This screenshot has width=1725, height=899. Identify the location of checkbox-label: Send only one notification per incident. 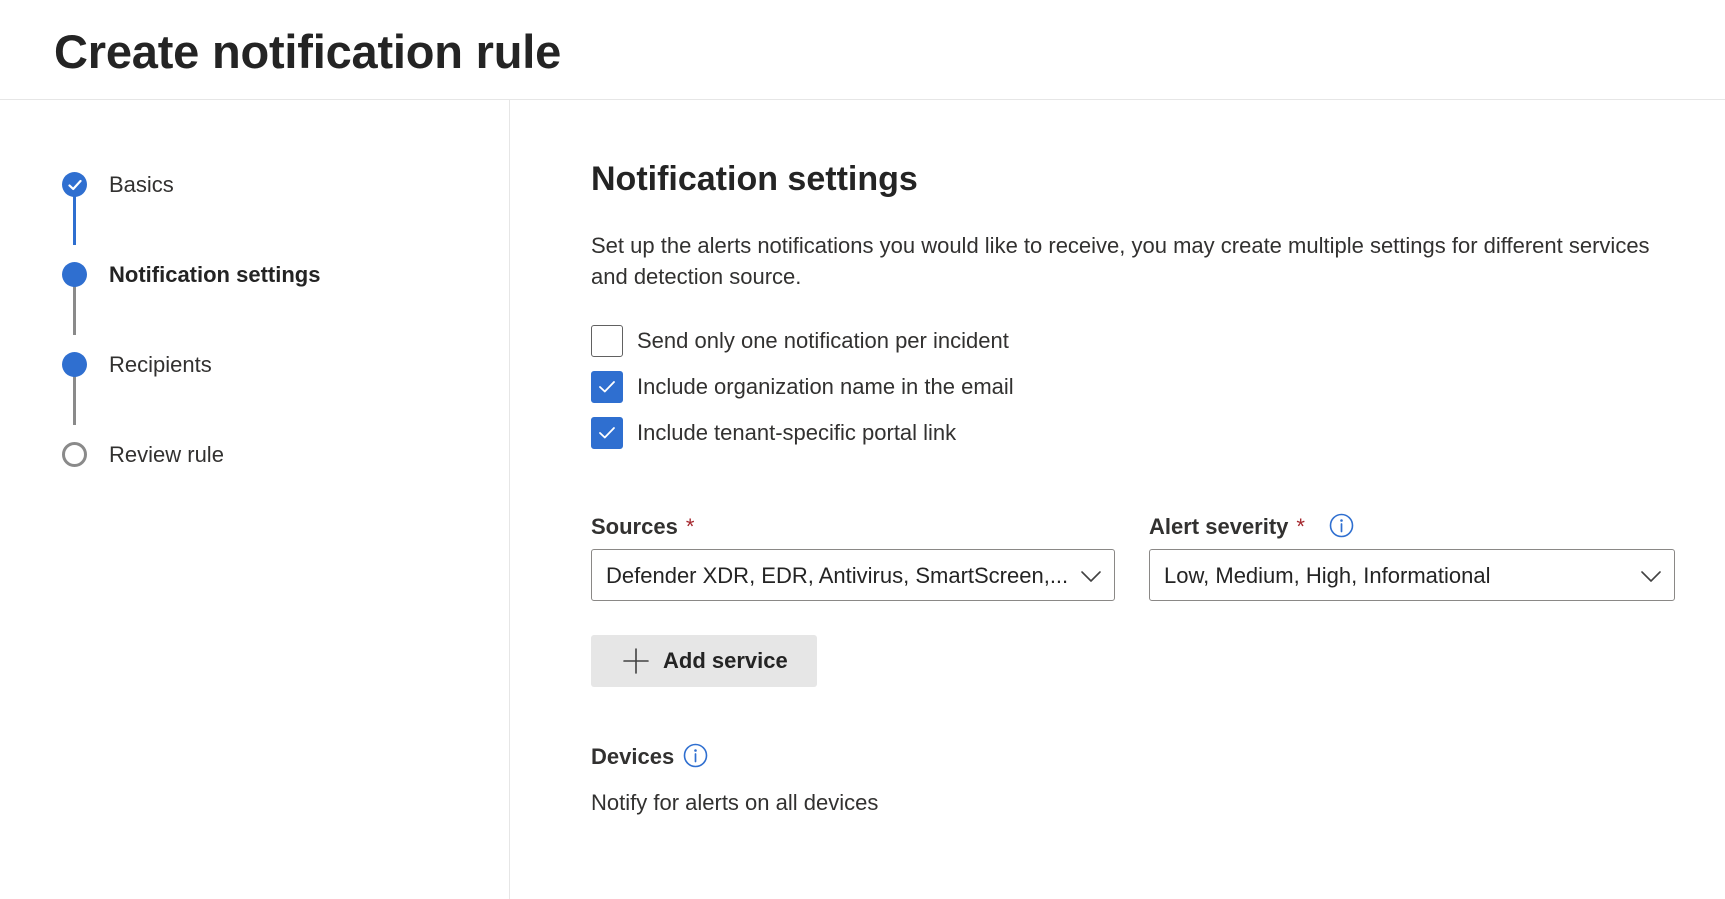
(823, 340).